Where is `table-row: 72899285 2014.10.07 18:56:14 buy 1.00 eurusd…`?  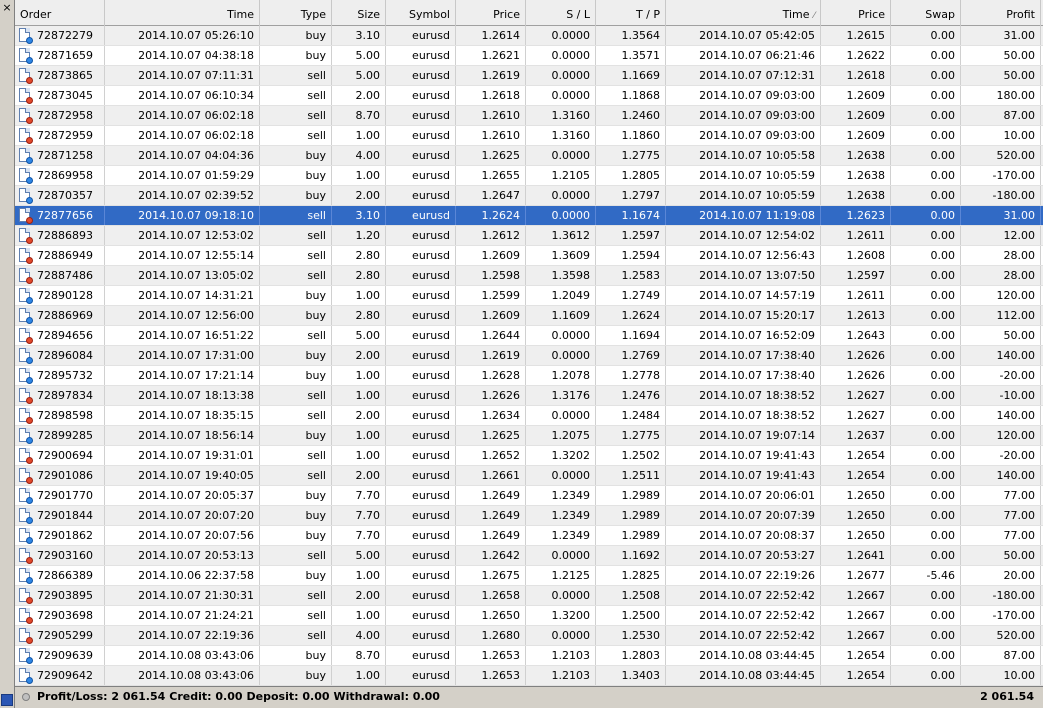 table-row: 72899285 2014.10.07 18:56:14 buy 1.00 eurusd… is located at coordinates (529, 436).